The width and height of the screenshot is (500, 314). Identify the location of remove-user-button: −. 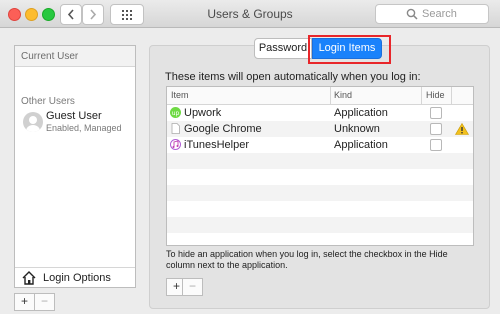
(44, 302).